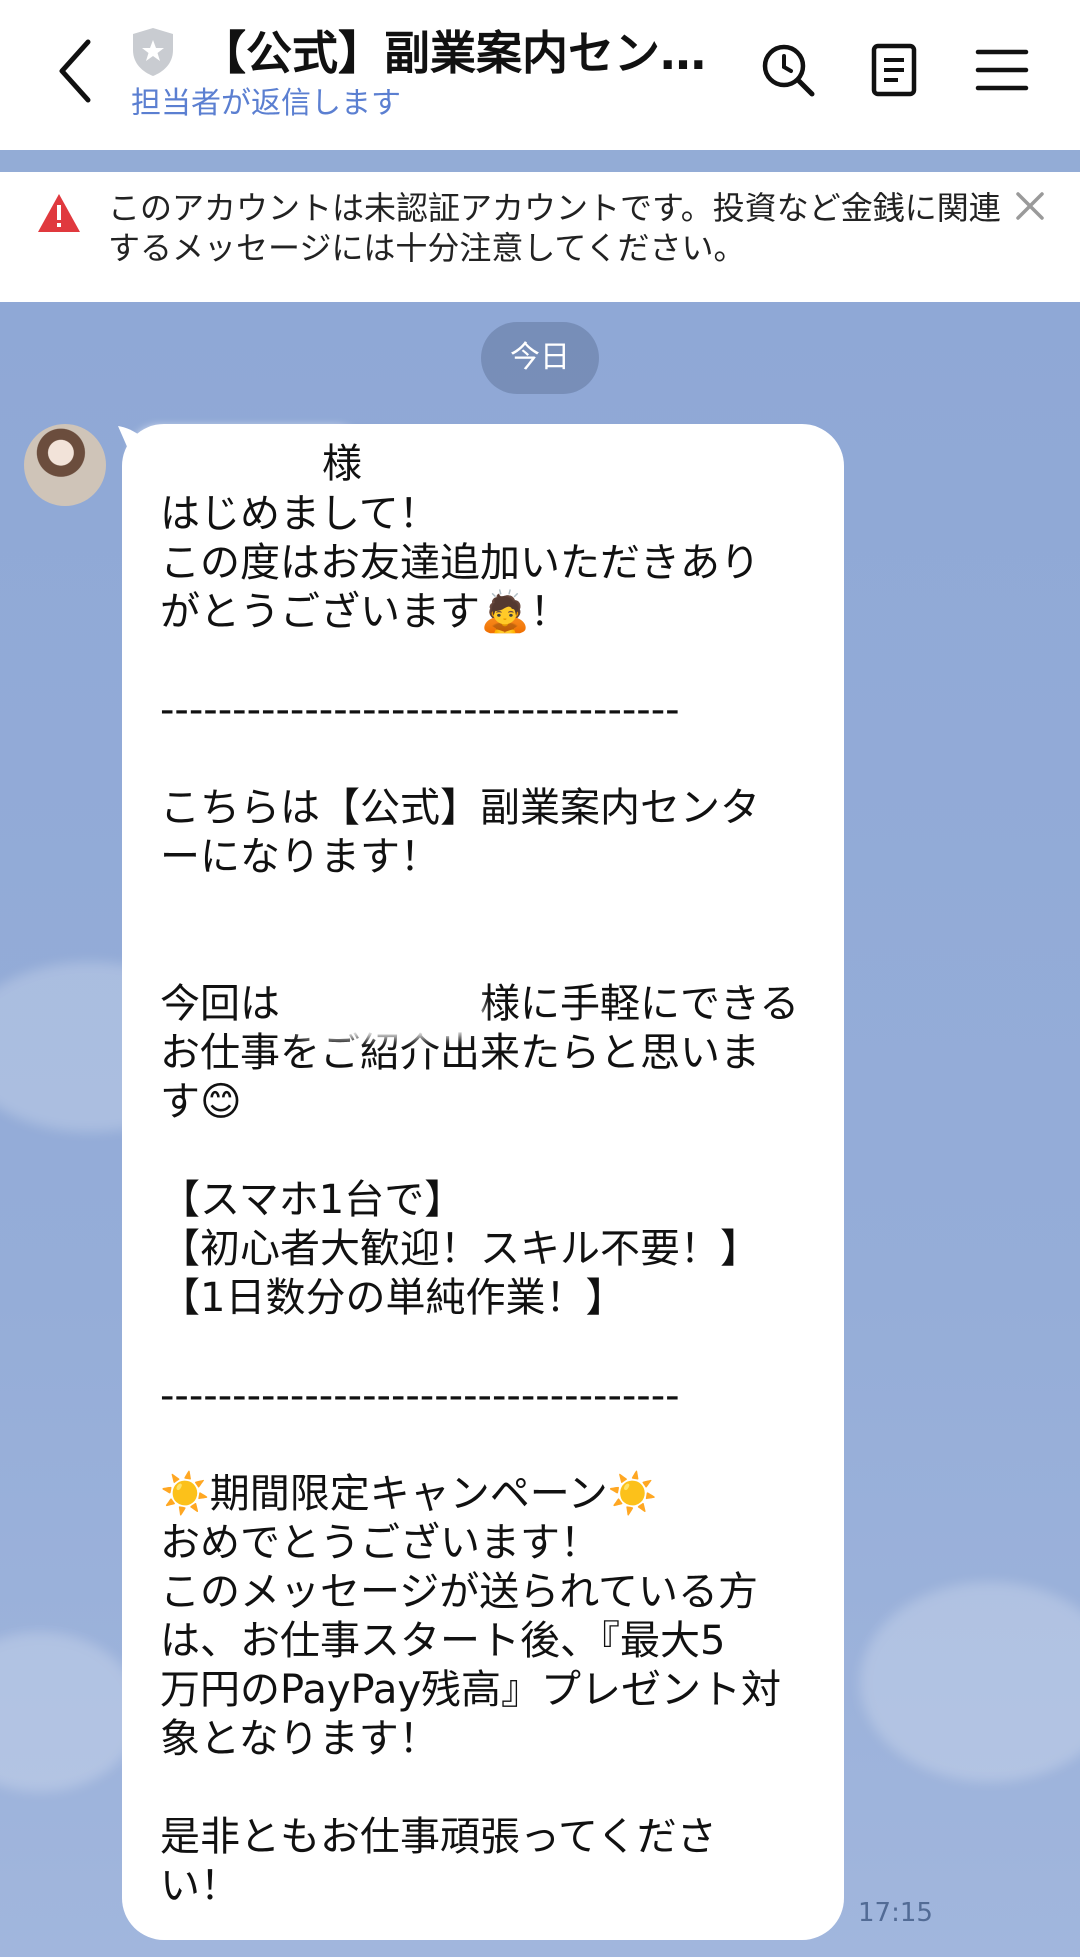 The width and height of the screenshot is (1080, 1957). Describe the element at coordinates (1030, 206) in the screenshot. I see `close-icon` at that location.